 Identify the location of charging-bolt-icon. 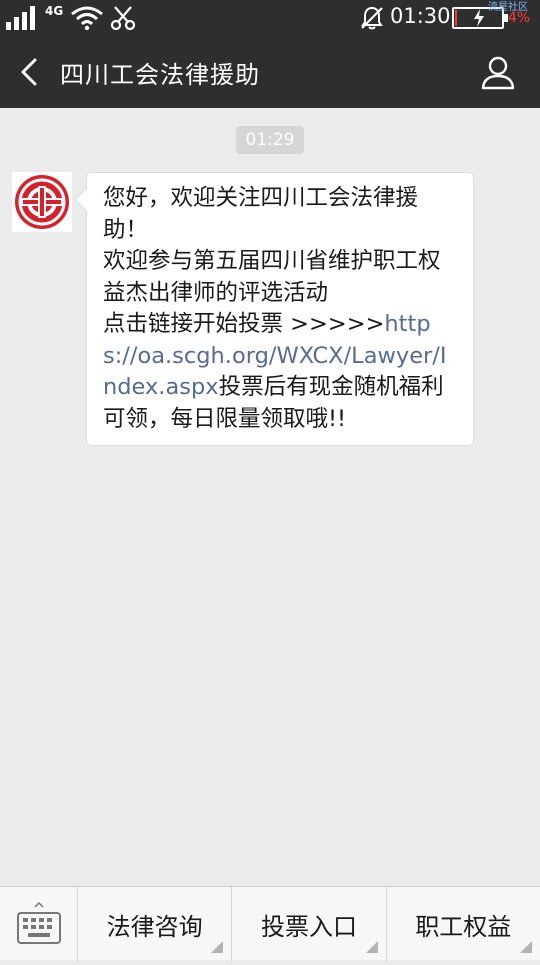
(479, 18).